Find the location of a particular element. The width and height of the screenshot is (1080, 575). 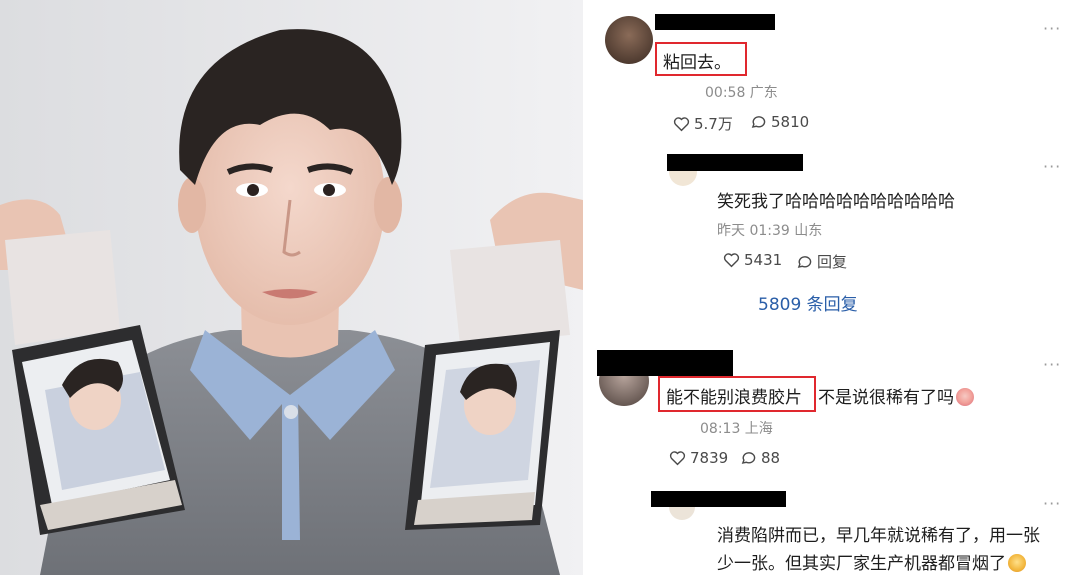

comment-text: 能不能别浪费胶片 不是说很稀有了吗 is located at coordinates (820, 395).